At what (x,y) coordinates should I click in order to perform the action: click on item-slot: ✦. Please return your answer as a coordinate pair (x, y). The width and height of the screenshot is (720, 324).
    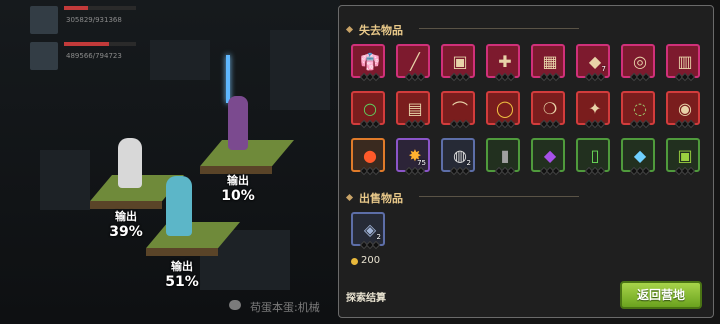
    Looking at the image, I should click on (593, 110).